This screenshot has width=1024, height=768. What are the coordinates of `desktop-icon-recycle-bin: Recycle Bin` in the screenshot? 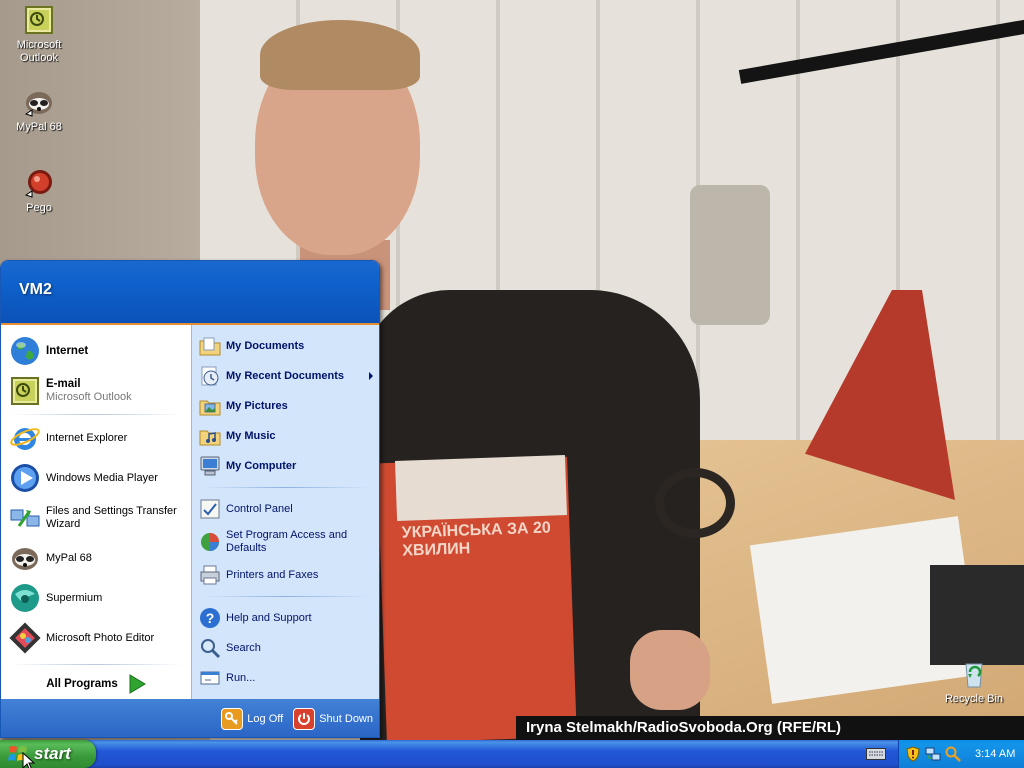 It's located at (974, 682).